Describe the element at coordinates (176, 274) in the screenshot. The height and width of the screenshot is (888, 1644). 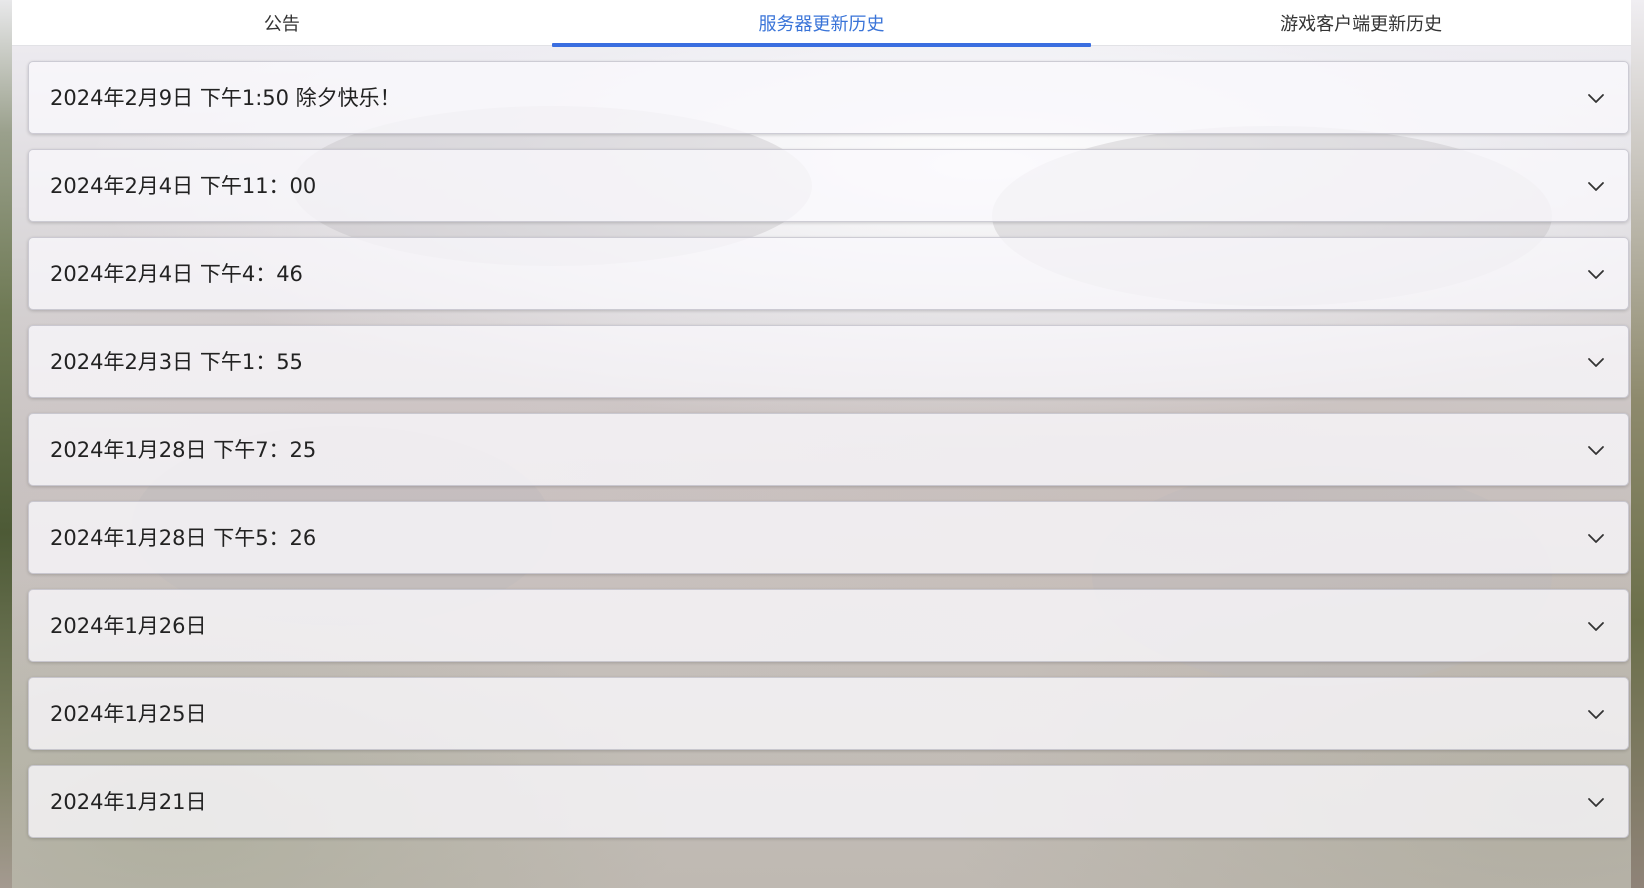
I see `accordion-item-title: 2024年2月4日 下午4：46` at that location.